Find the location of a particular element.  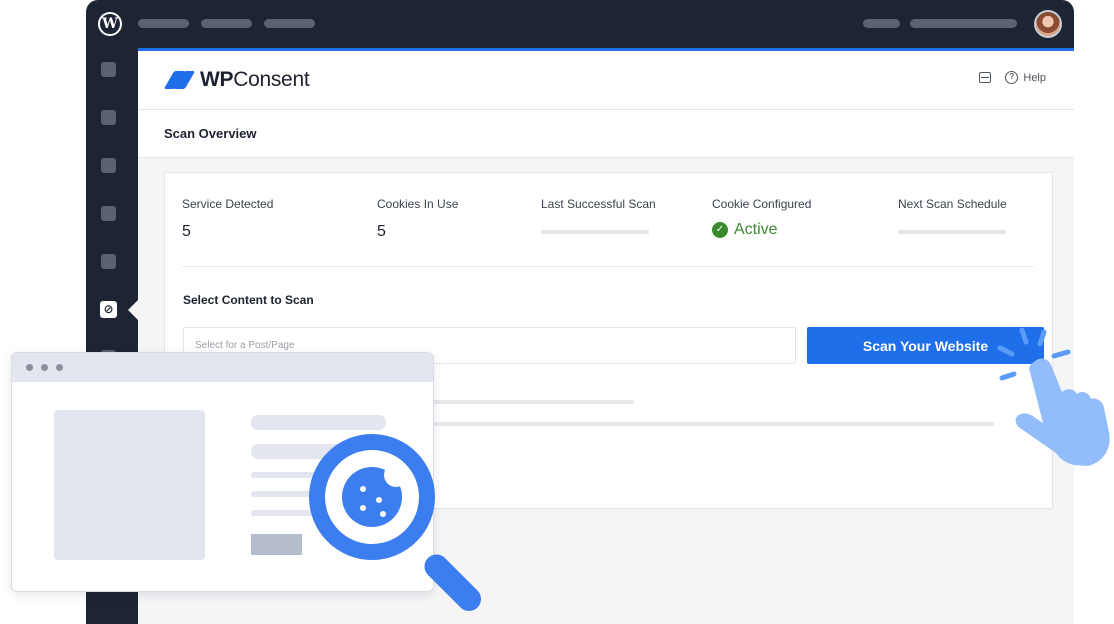

wordpress-logo-icon: W is located at coordinates (110, 24).